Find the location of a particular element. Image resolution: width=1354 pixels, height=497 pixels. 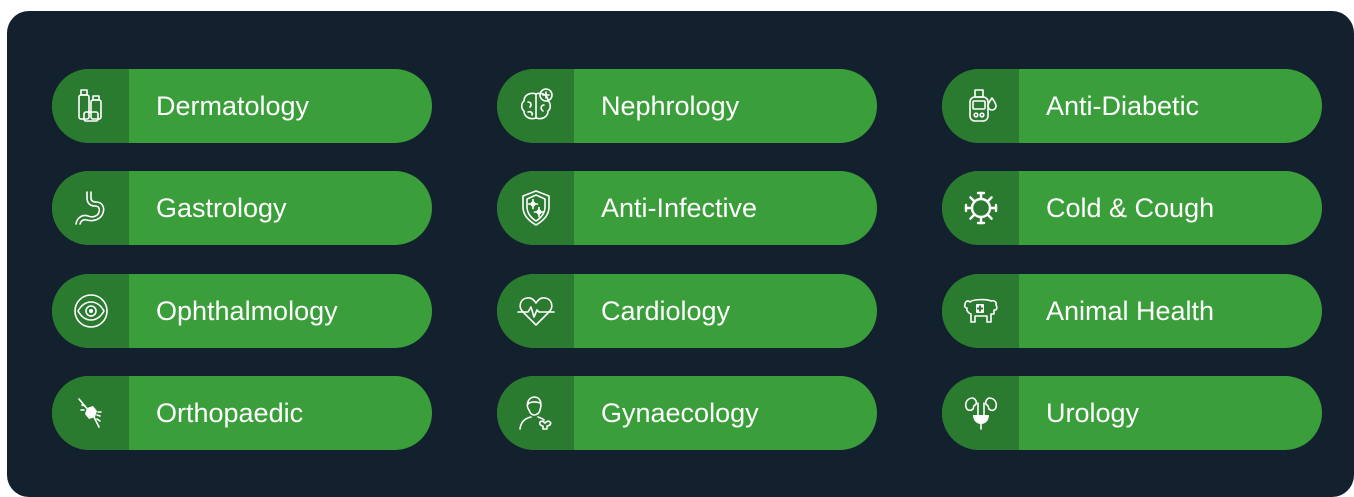

eye-icon is located at coordinates (90, 311).